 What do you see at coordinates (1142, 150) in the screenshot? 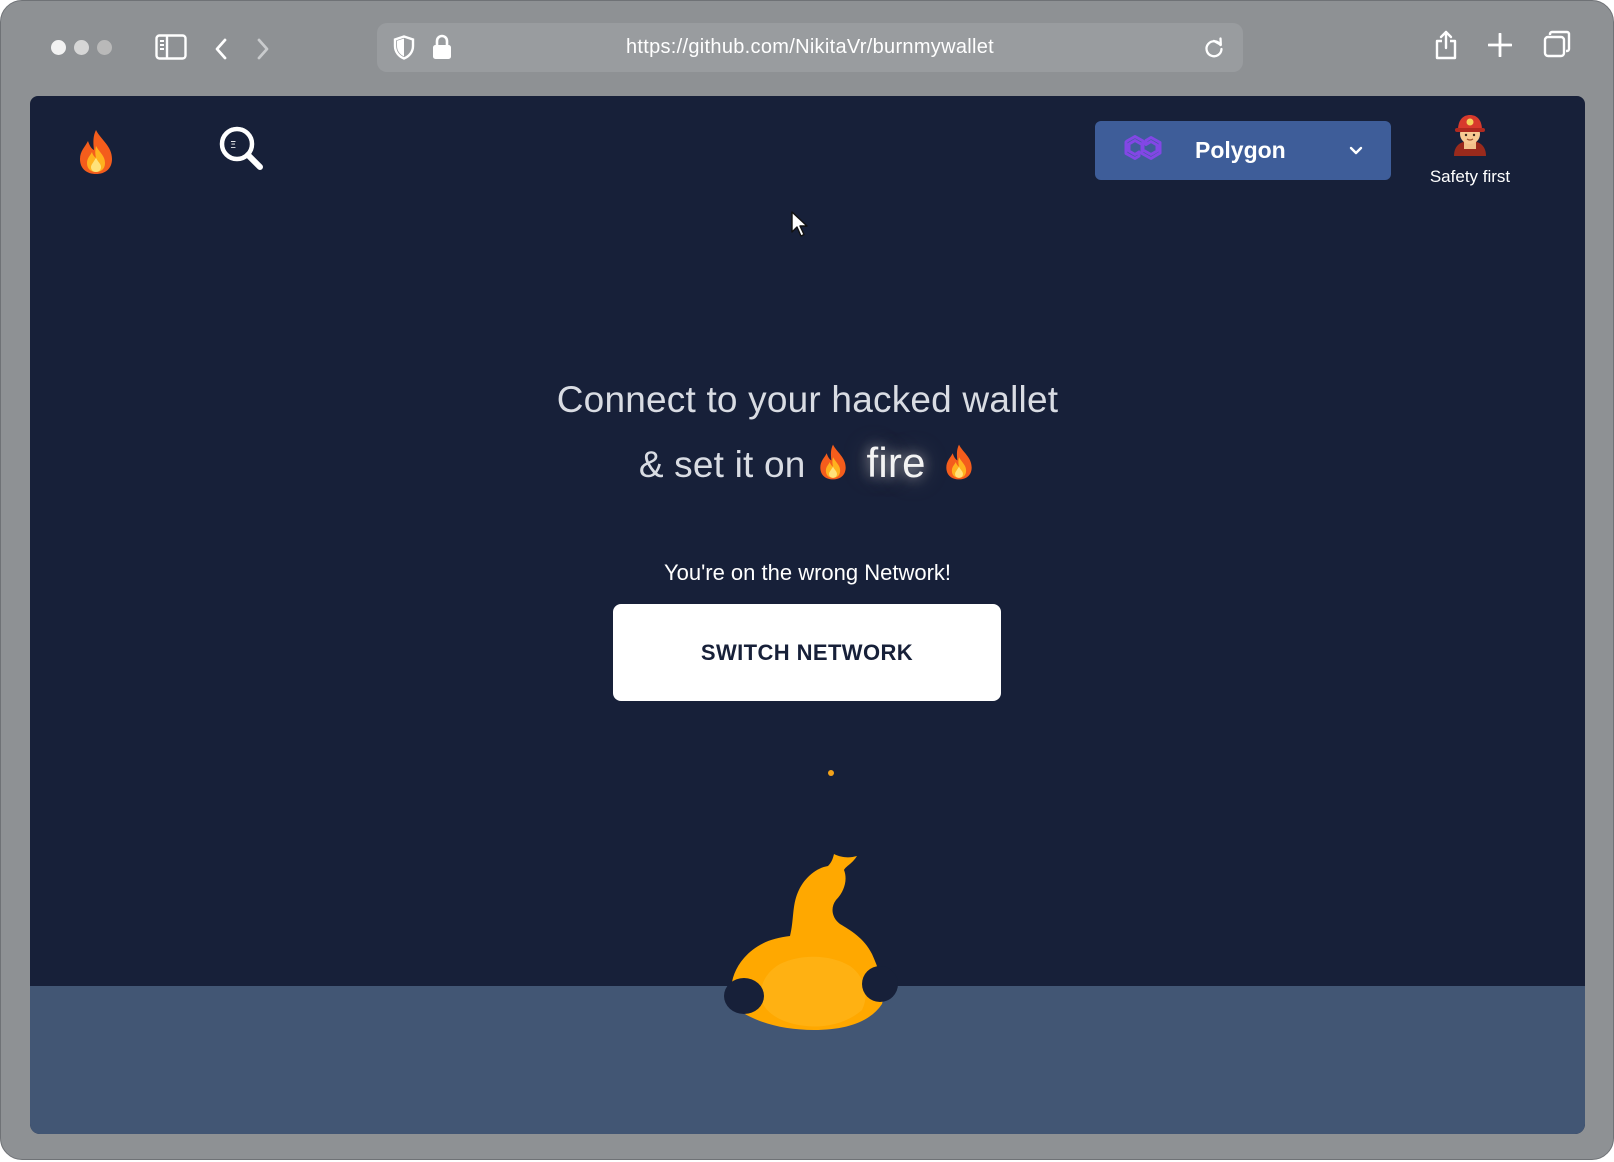
I see `polygon-icon` at bounding box center [1142, 150].